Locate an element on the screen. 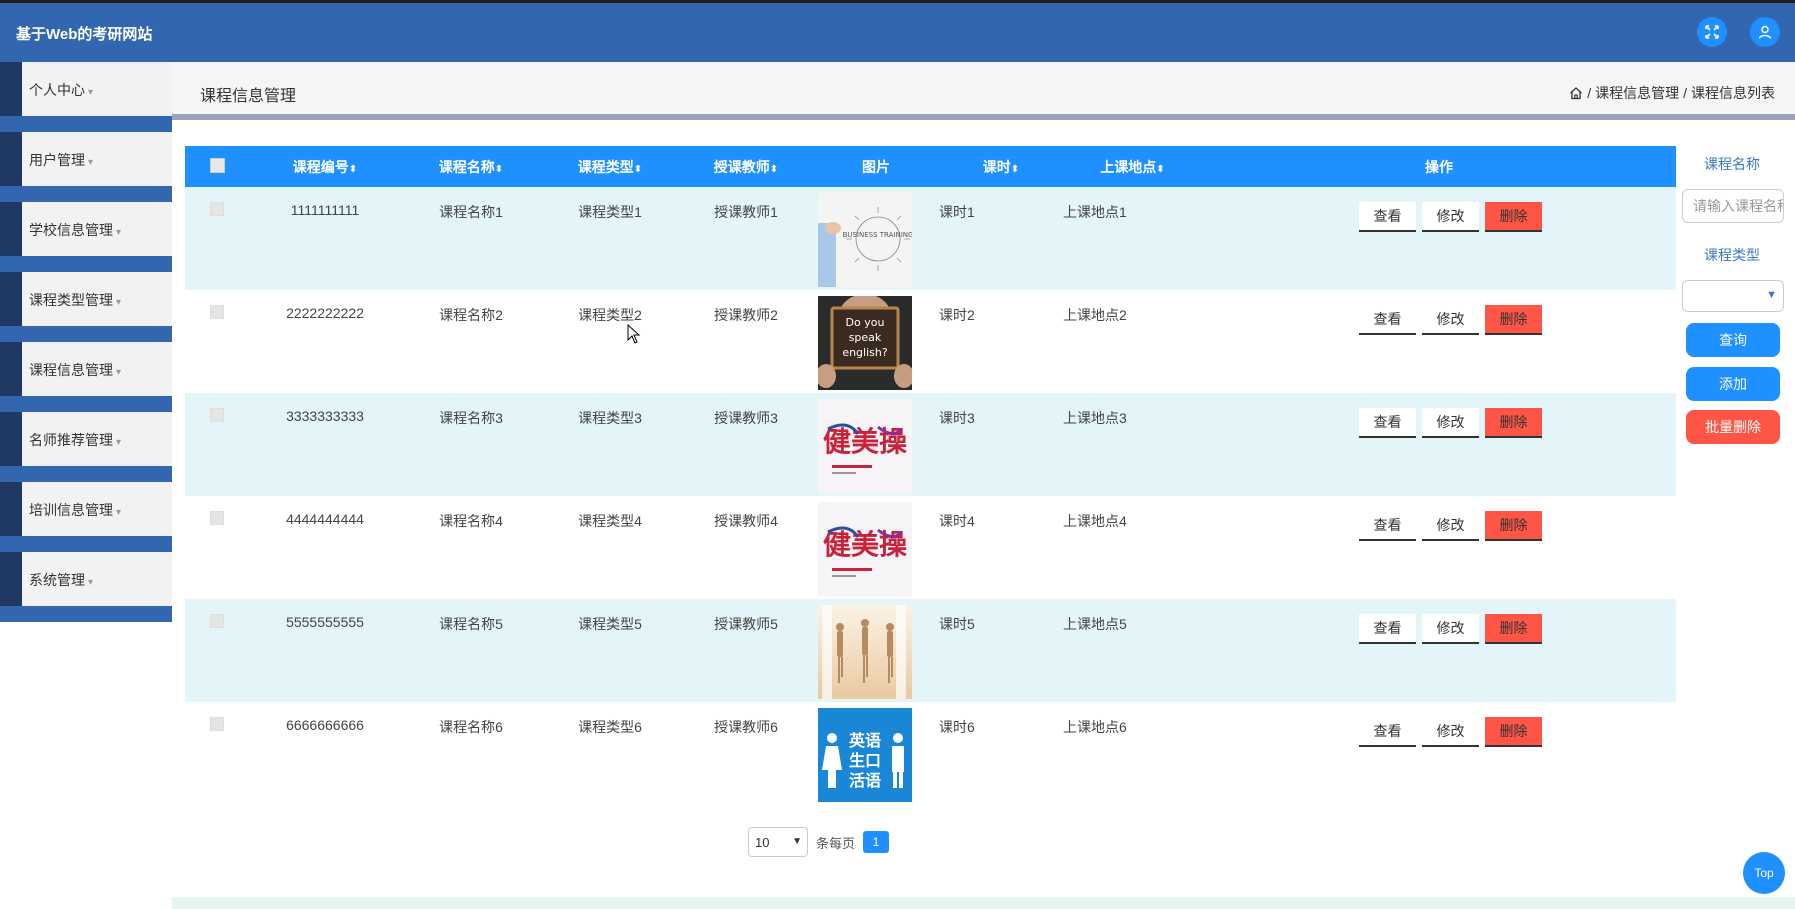 The height and width of the screenshot is (909, 1795). sidebar-item-label: 课程类型管理 is located at coordinates (71, 300).